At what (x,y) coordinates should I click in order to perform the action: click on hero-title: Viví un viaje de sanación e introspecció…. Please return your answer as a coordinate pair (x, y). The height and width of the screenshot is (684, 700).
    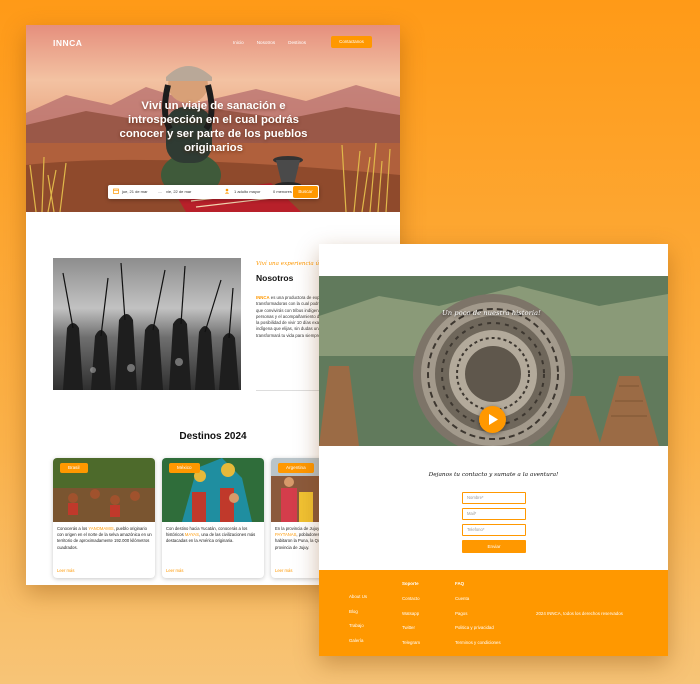
    Looking at the image, I should click on (213, 127).